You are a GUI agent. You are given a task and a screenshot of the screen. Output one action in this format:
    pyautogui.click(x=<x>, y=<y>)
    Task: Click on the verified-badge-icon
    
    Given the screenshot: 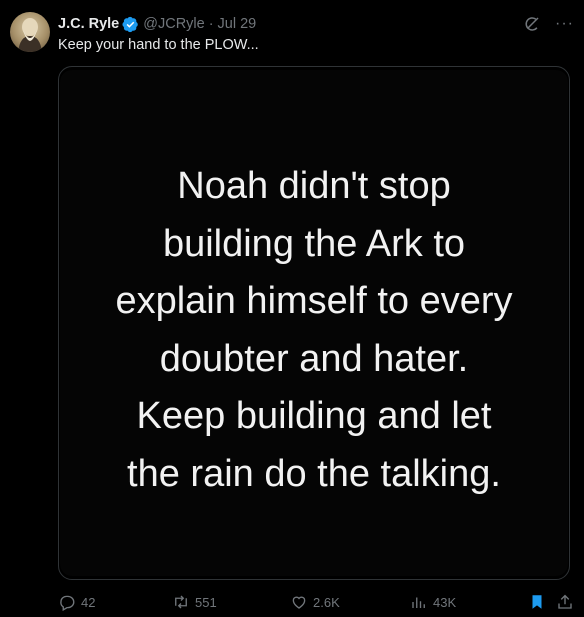 What is the action you would take?
    pyautogui.click(x=130, y=24)
    